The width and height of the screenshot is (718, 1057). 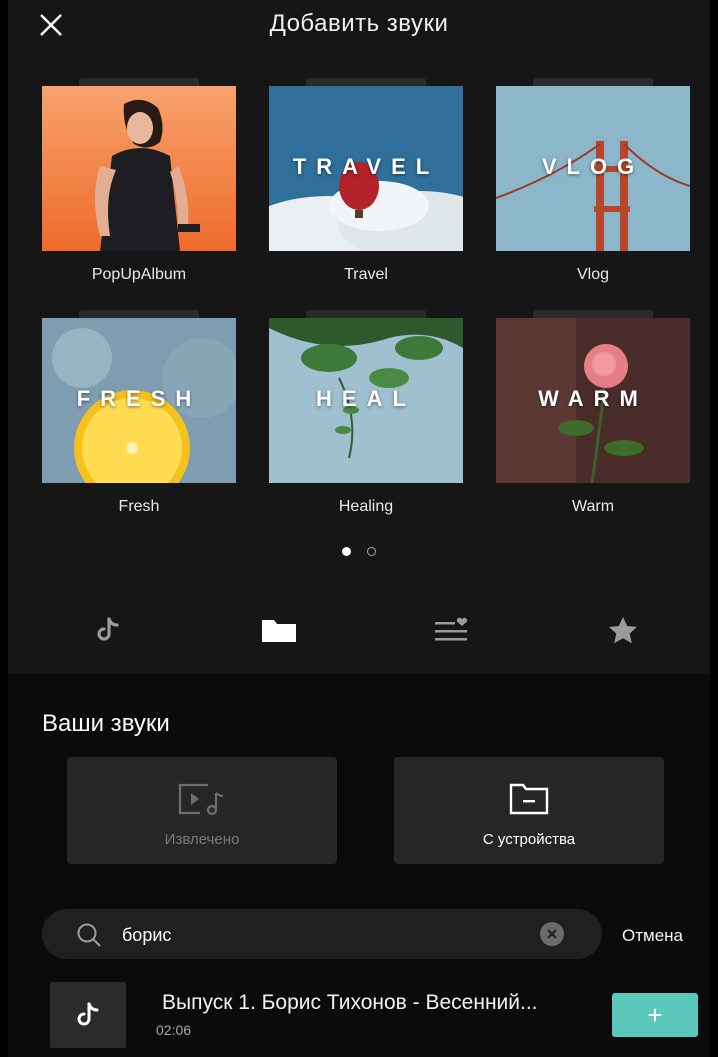 What do you see at coordinates (106, 723) in the screenshot?
I see `section-title: Ваши звуки` at bounding box center [106, 723].